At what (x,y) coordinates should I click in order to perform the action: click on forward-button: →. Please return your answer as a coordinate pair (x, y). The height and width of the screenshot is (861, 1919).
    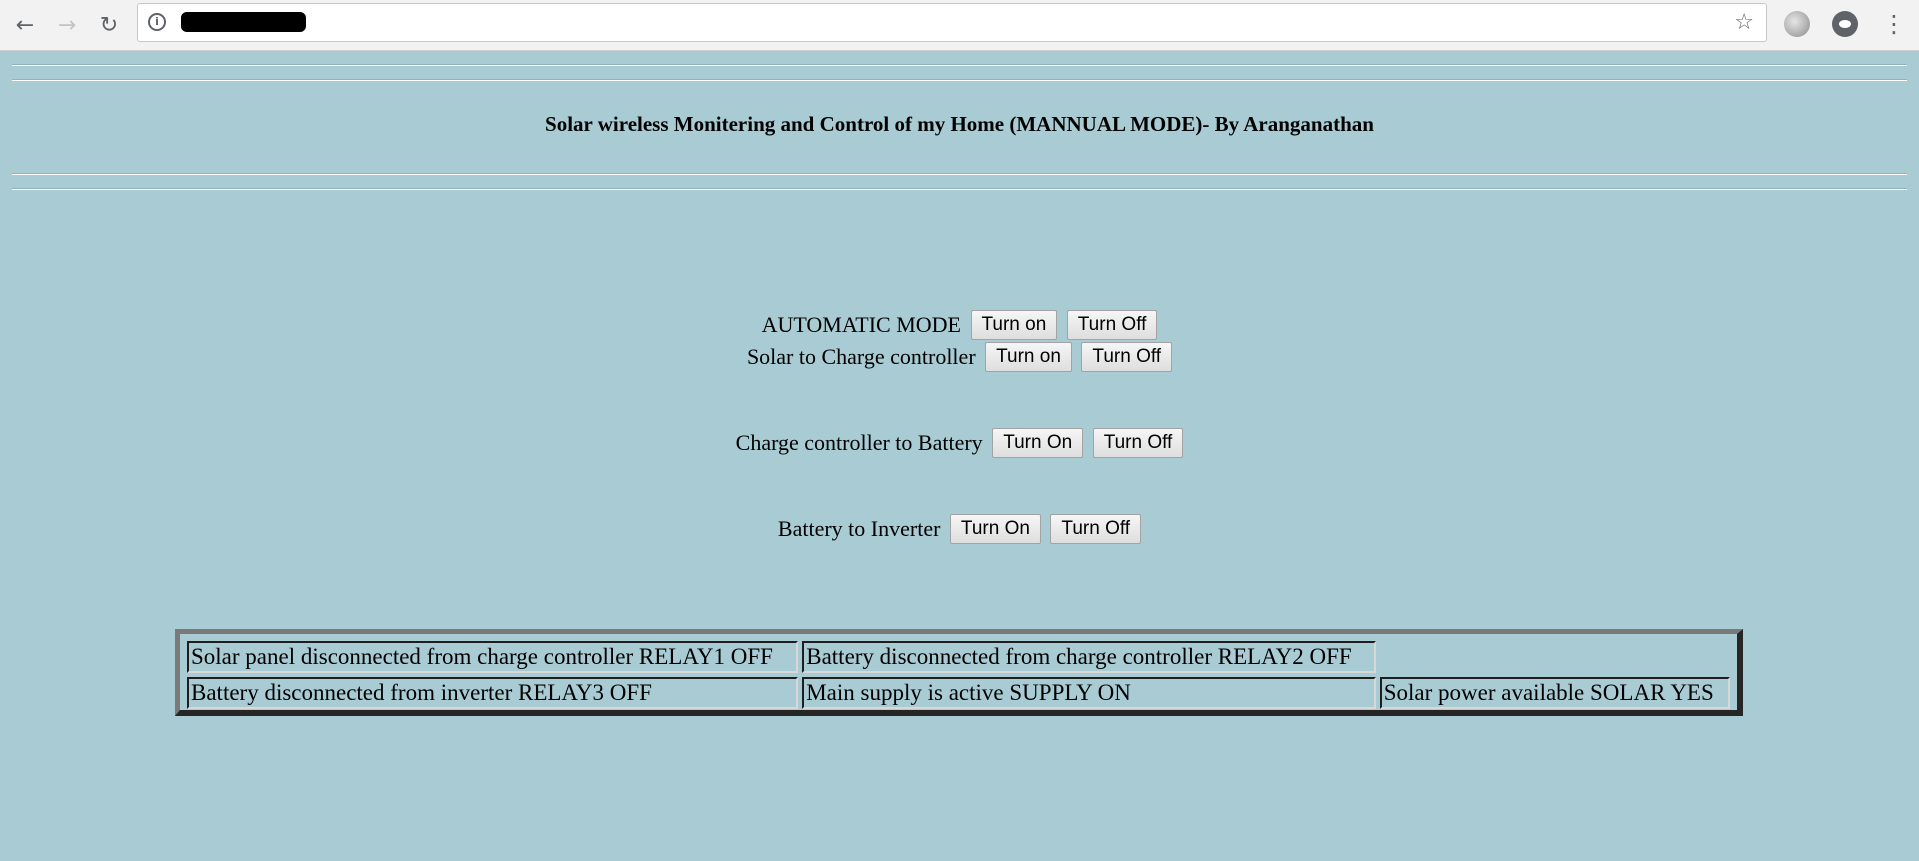
    Looking at the image, I should click on (67, 25).